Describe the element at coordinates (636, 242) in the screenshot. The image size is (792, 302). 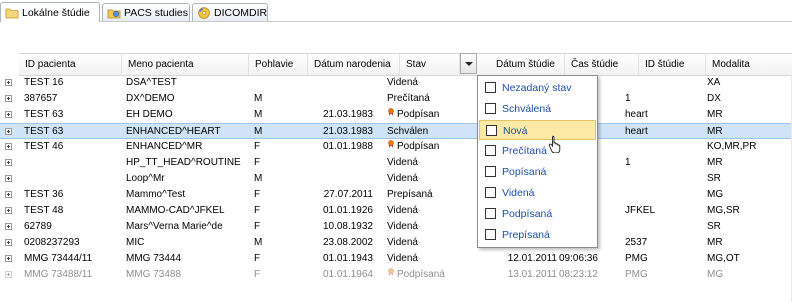
I see `study-id-cell-text: 2537` at that location.